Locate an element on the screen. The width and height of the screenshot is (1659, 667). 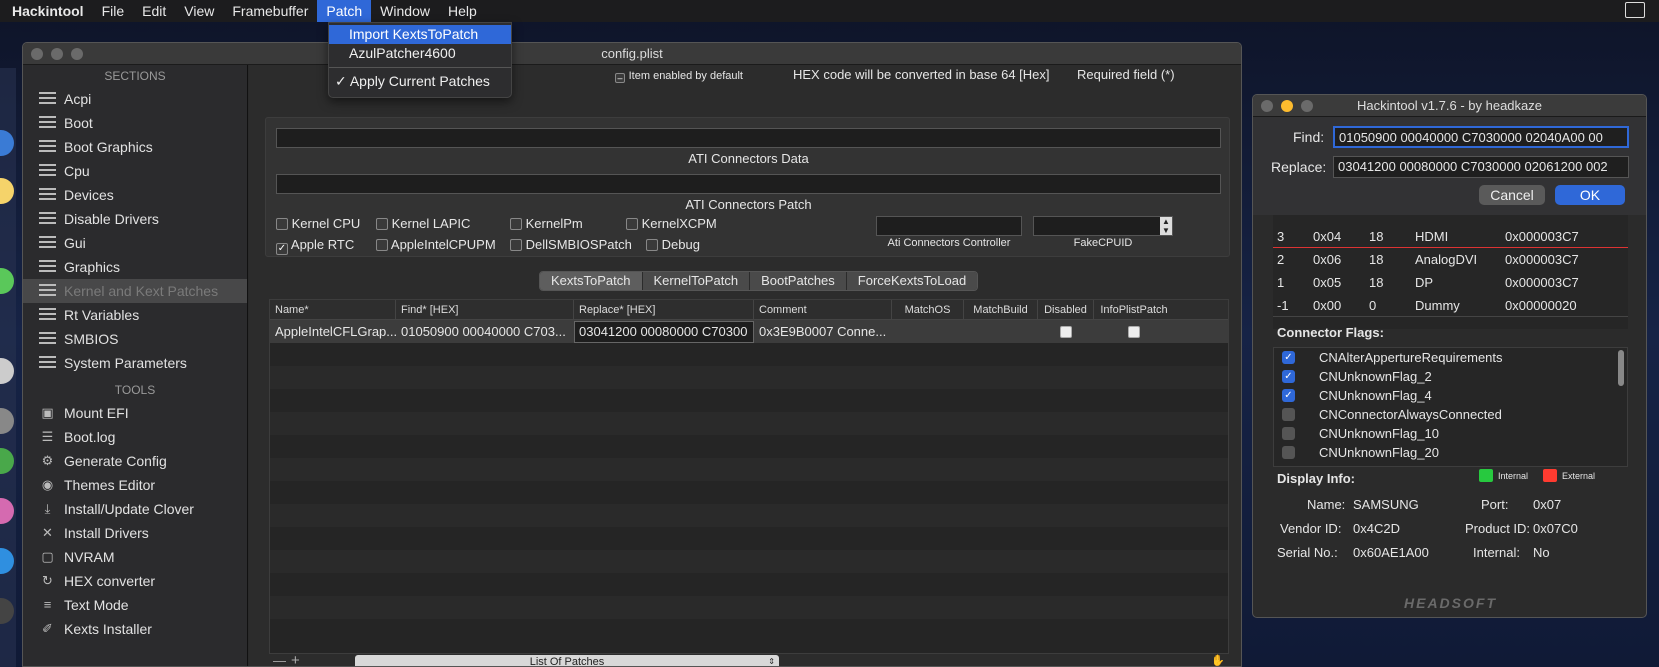
connector-row: 3 0x04 18 HDMI 0x000003C7 is located at coordinates (1450, 236).